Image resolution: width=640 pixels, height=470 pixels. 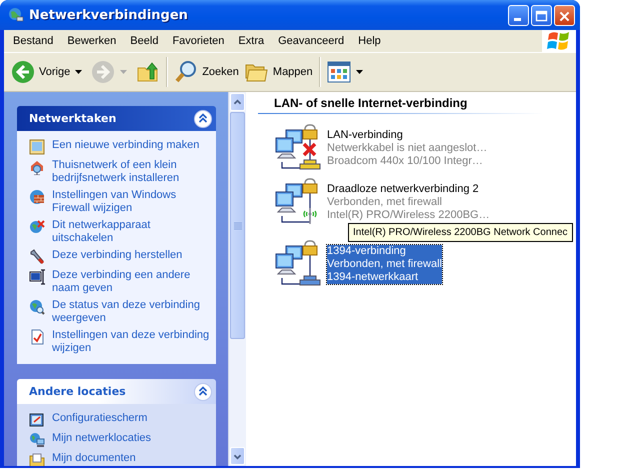 What do you see at coordinates (541, 15) in the screenshot?
I see `maximize-button` at bounding box center [541, 15].